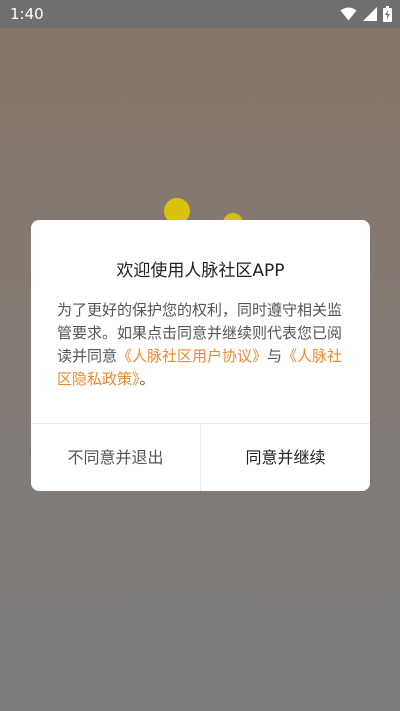  What do you see at coordinates (370, 14) in the screenshot?
I see `signal-icon` at bounding box center [370, 14].